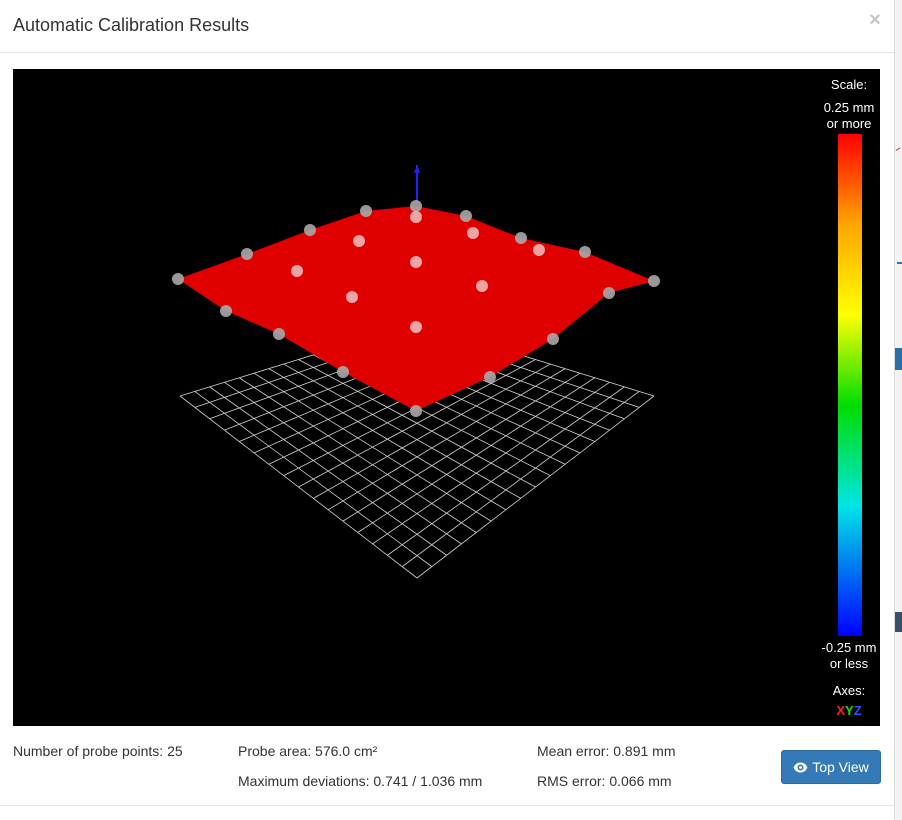  Describe the element at coordinates (849, 84) in the screenshot. I see `scale-title: Scale:` at that location.